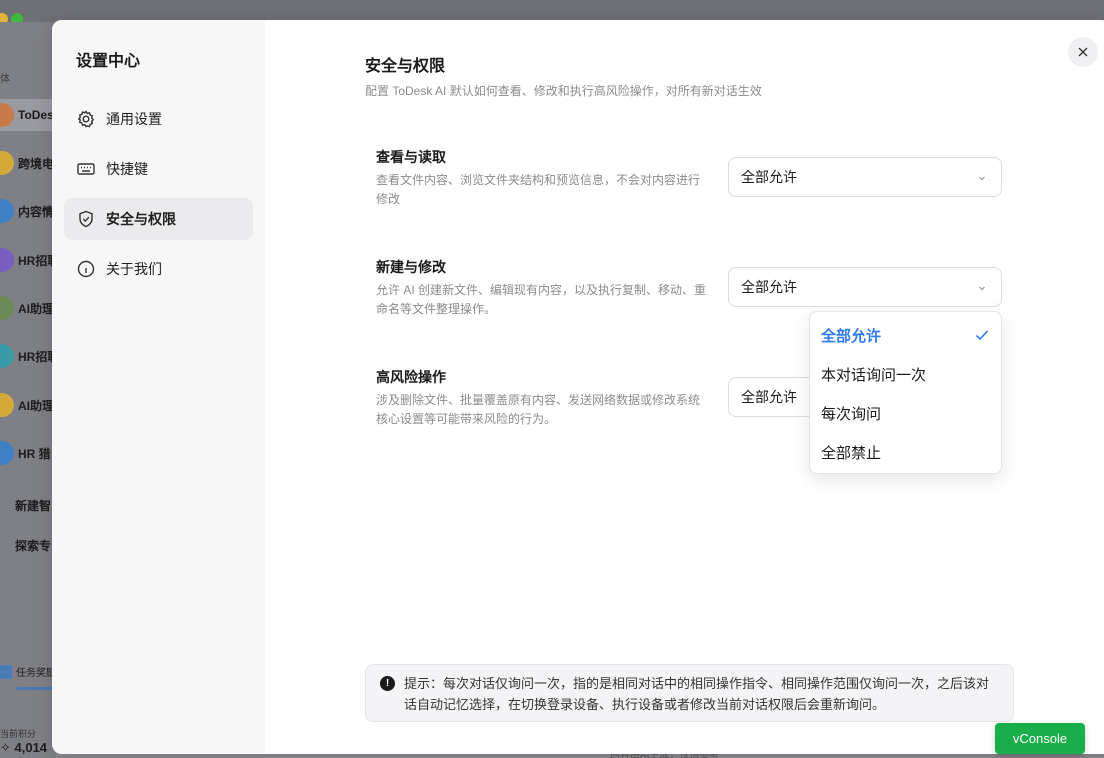 This screenshot has height=758, width=1104. What do you see at coordinates (905, 335) in the screenshot?
I see `dropdown-option-allow-all: 全部允许` at bounding box center [905, 335].